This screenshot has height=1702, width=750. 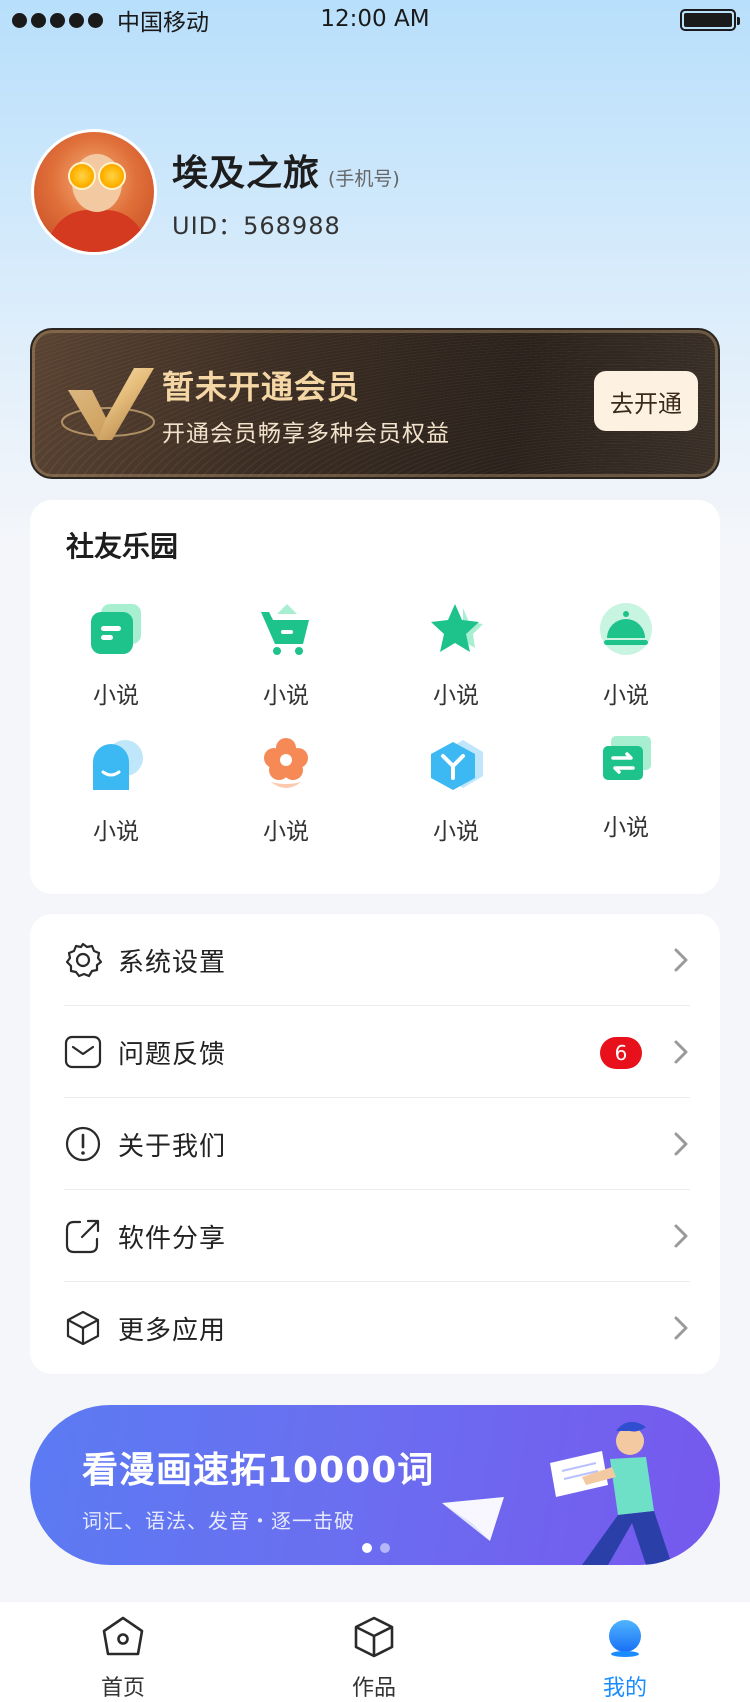 What do you see at coordinates (116, 655) in the screenshot?
I see `community-item-1: 小说` at bounding box center [116, 655].